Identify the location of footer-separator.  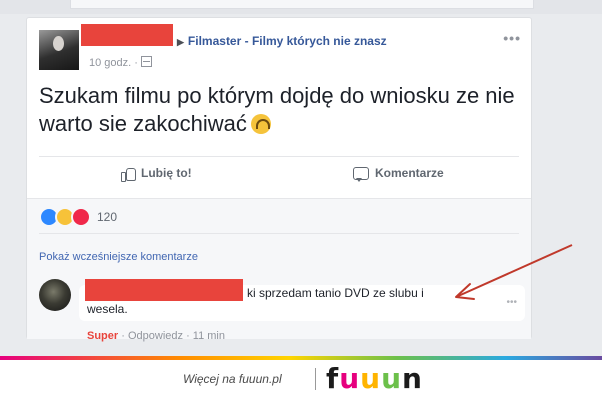
(315, 379).